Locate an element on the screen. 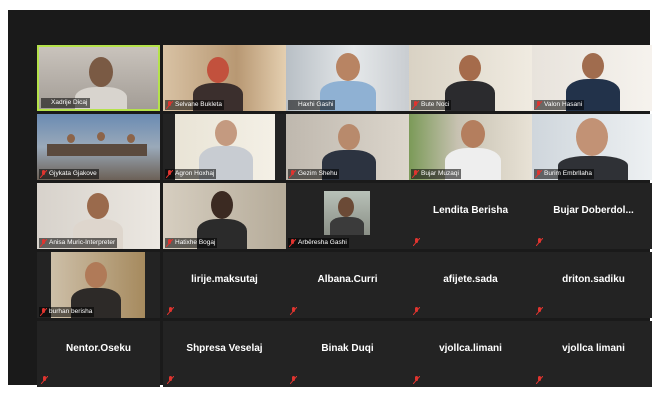 This screenshot has height=396, width=652. participant-name: vjollca.limani is located at coordinates (470, 348).